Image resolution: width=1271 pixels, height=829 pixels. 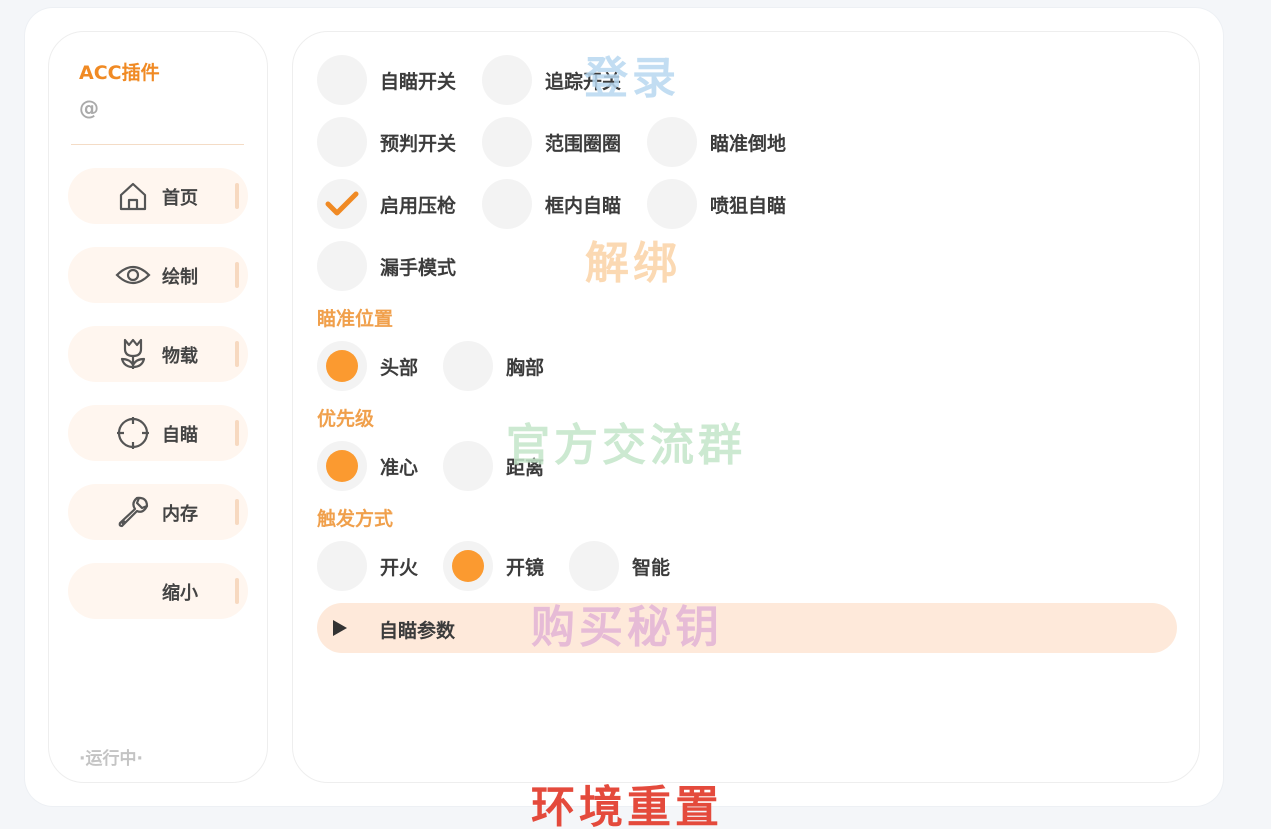 I want to click on checkbox-box-aim: 框内自瞄, so click(x=551, y=204).